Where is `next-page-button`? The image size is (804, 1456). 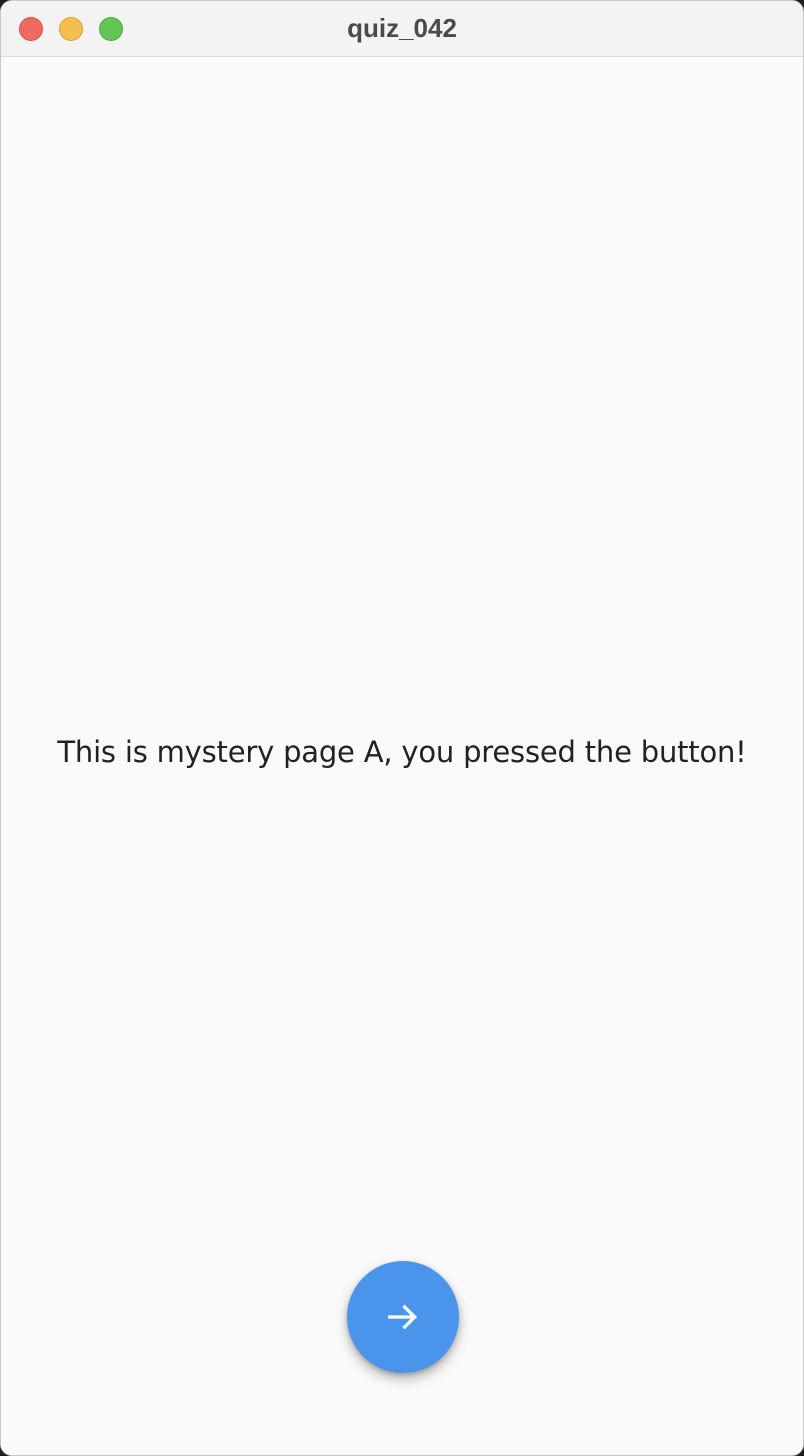
next-page-button is located at coordinates (403, 1317).